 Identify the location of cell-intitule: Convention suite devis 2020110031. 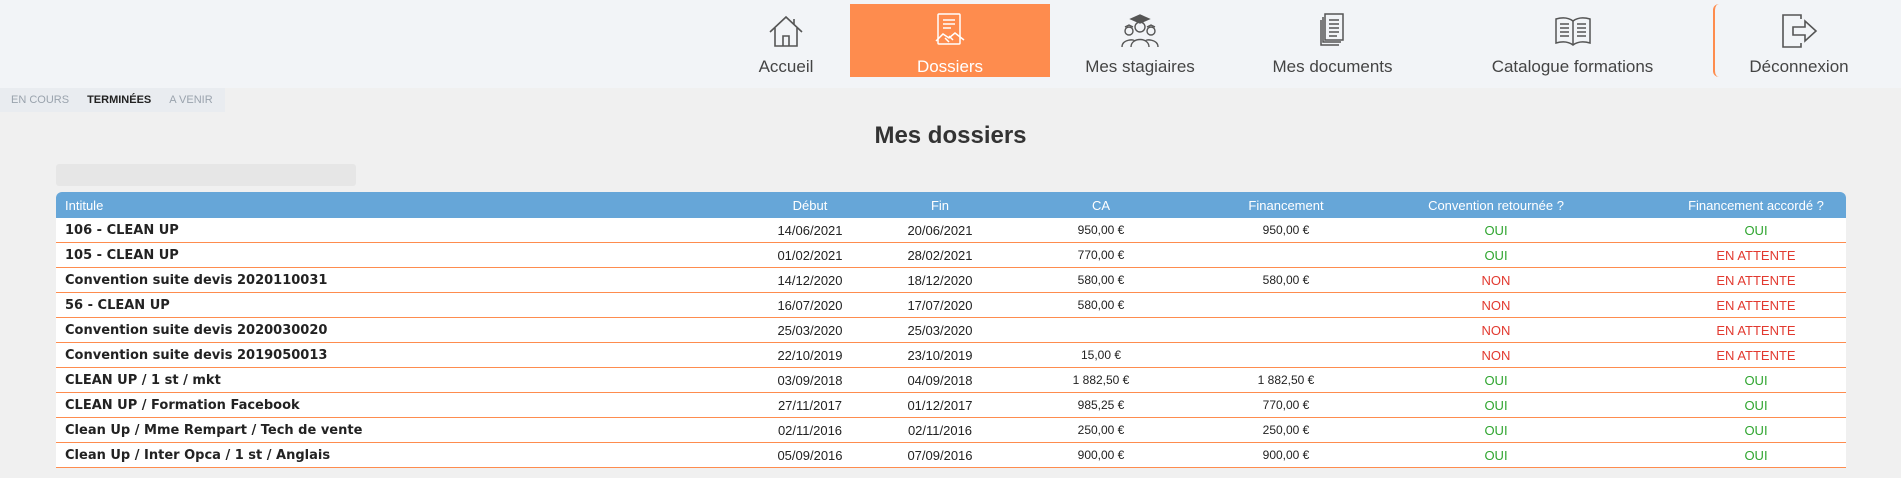
(196, 280).